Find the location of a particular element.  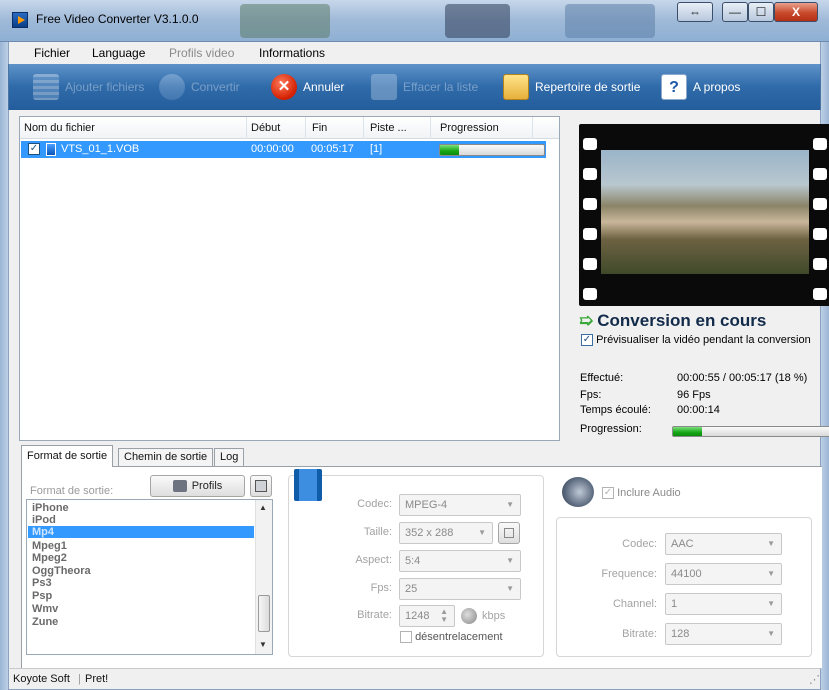

video-codec-select: MPEG-4 ▼ is located at coordinates (460, 505).